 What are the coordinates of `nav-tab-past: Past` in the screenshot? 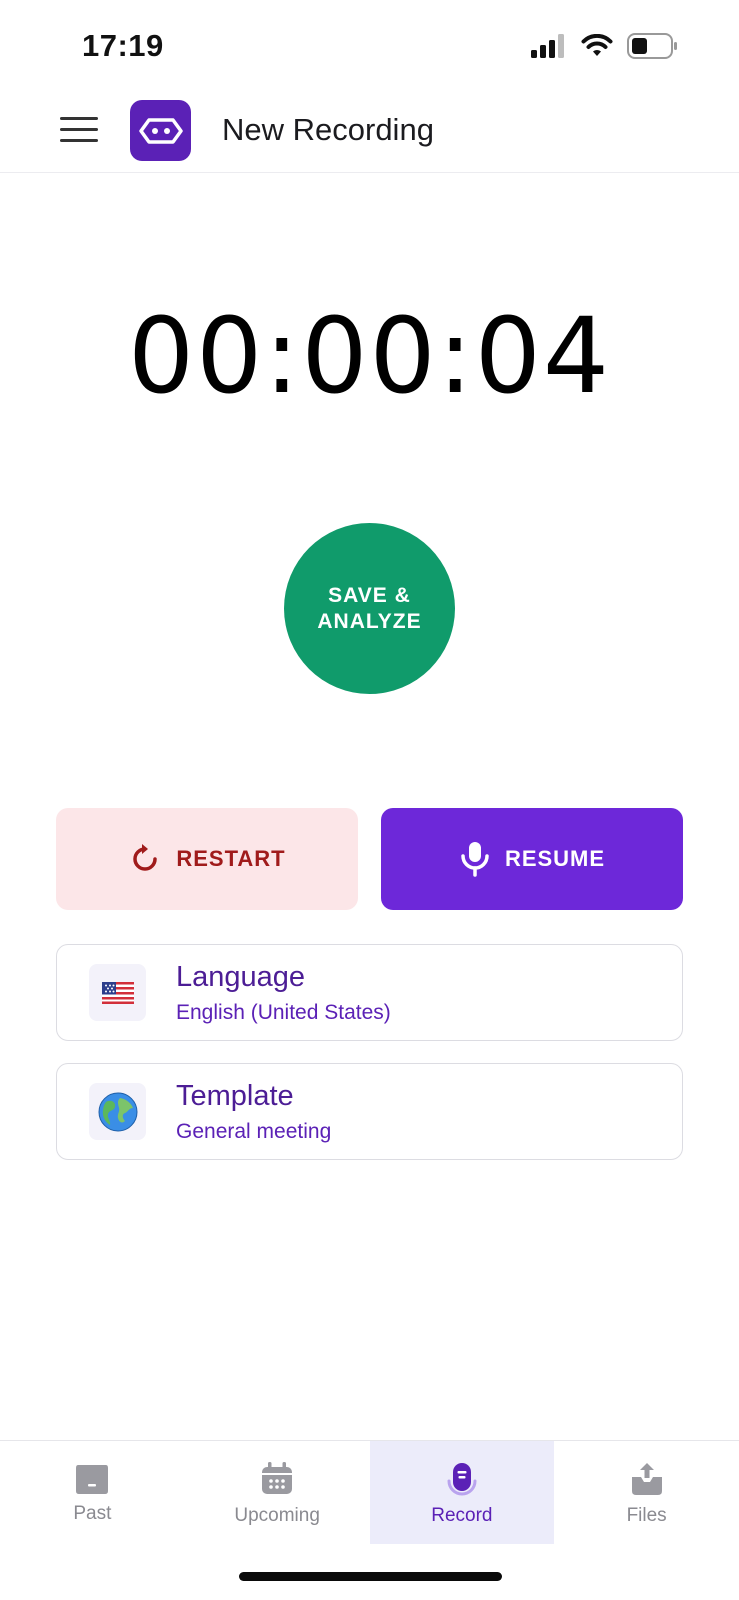 It's located at (92, 1492).